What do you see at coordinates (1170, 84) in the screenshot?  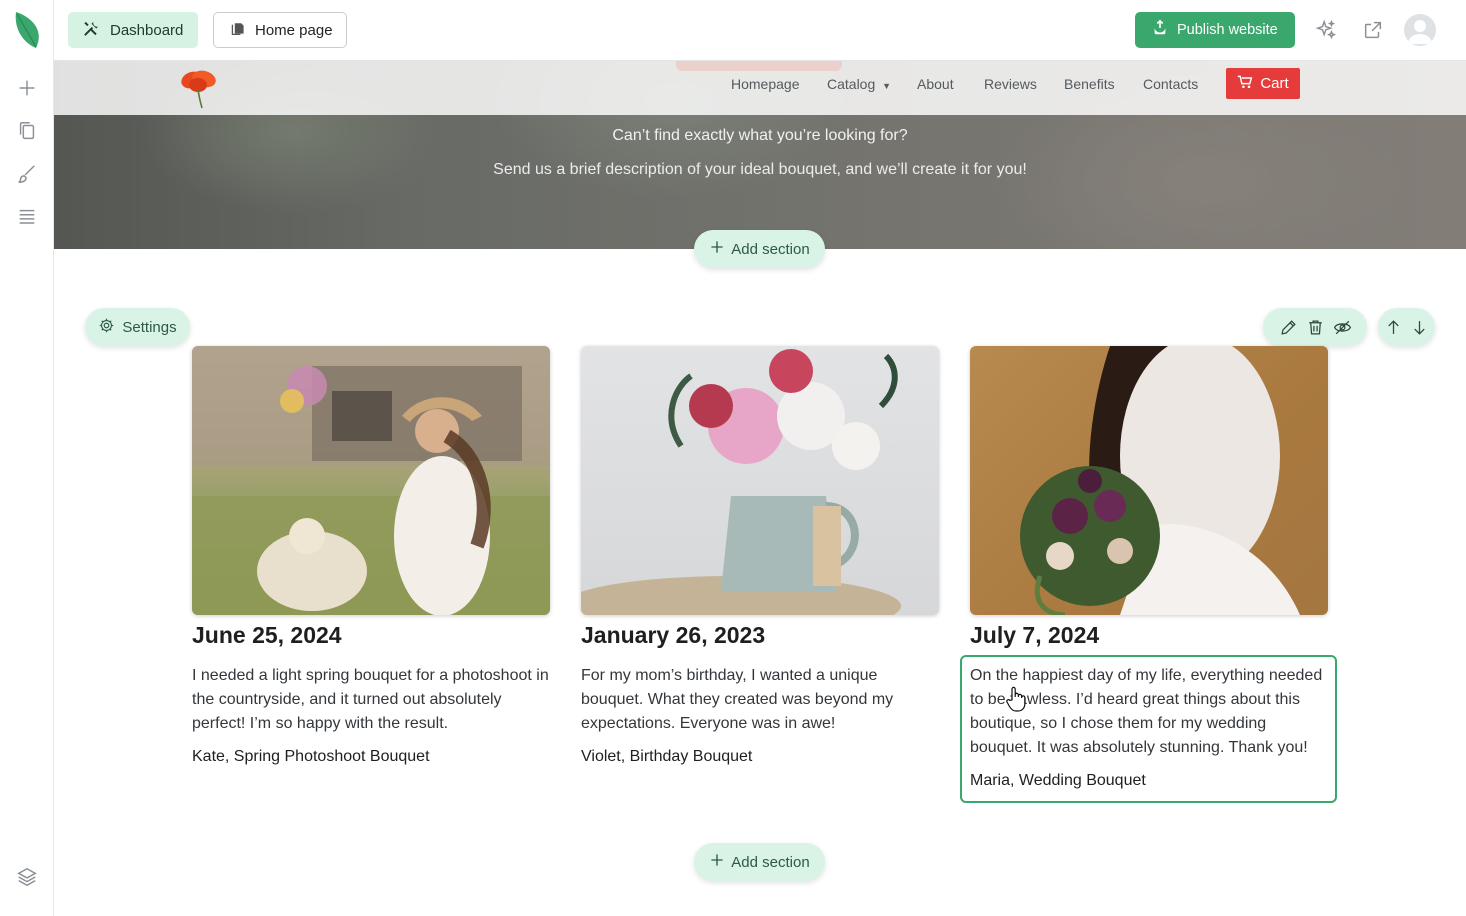 I see `nav-contacts: Contacts` at bounding box center [1170, 84].